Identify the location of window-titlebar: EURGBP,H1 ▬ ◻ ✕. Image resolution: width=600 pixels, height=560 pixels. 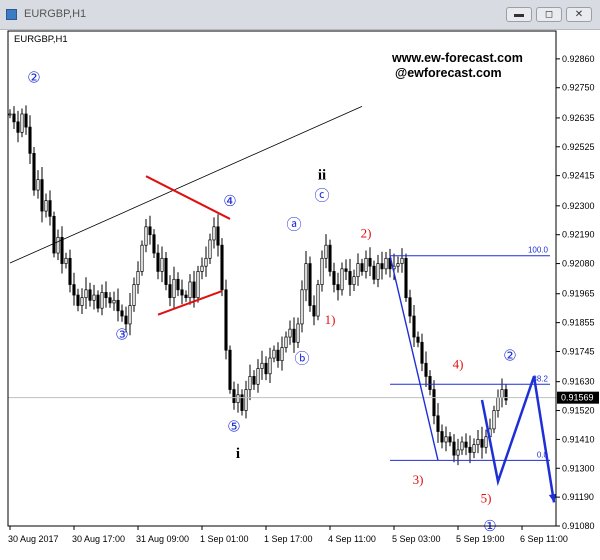
(300, 15).